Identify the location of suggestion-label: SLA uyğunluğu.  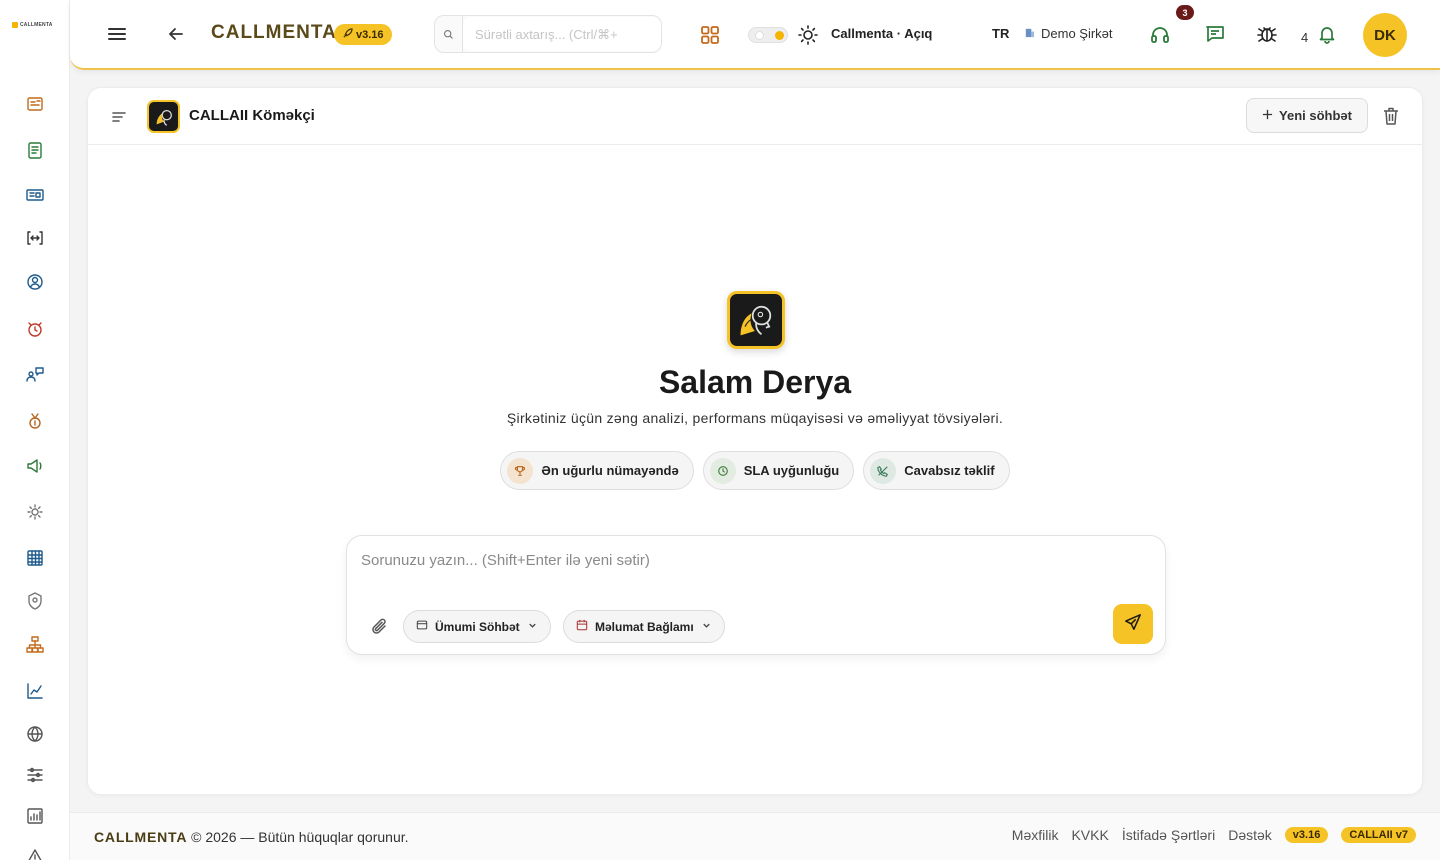
(791, 470).